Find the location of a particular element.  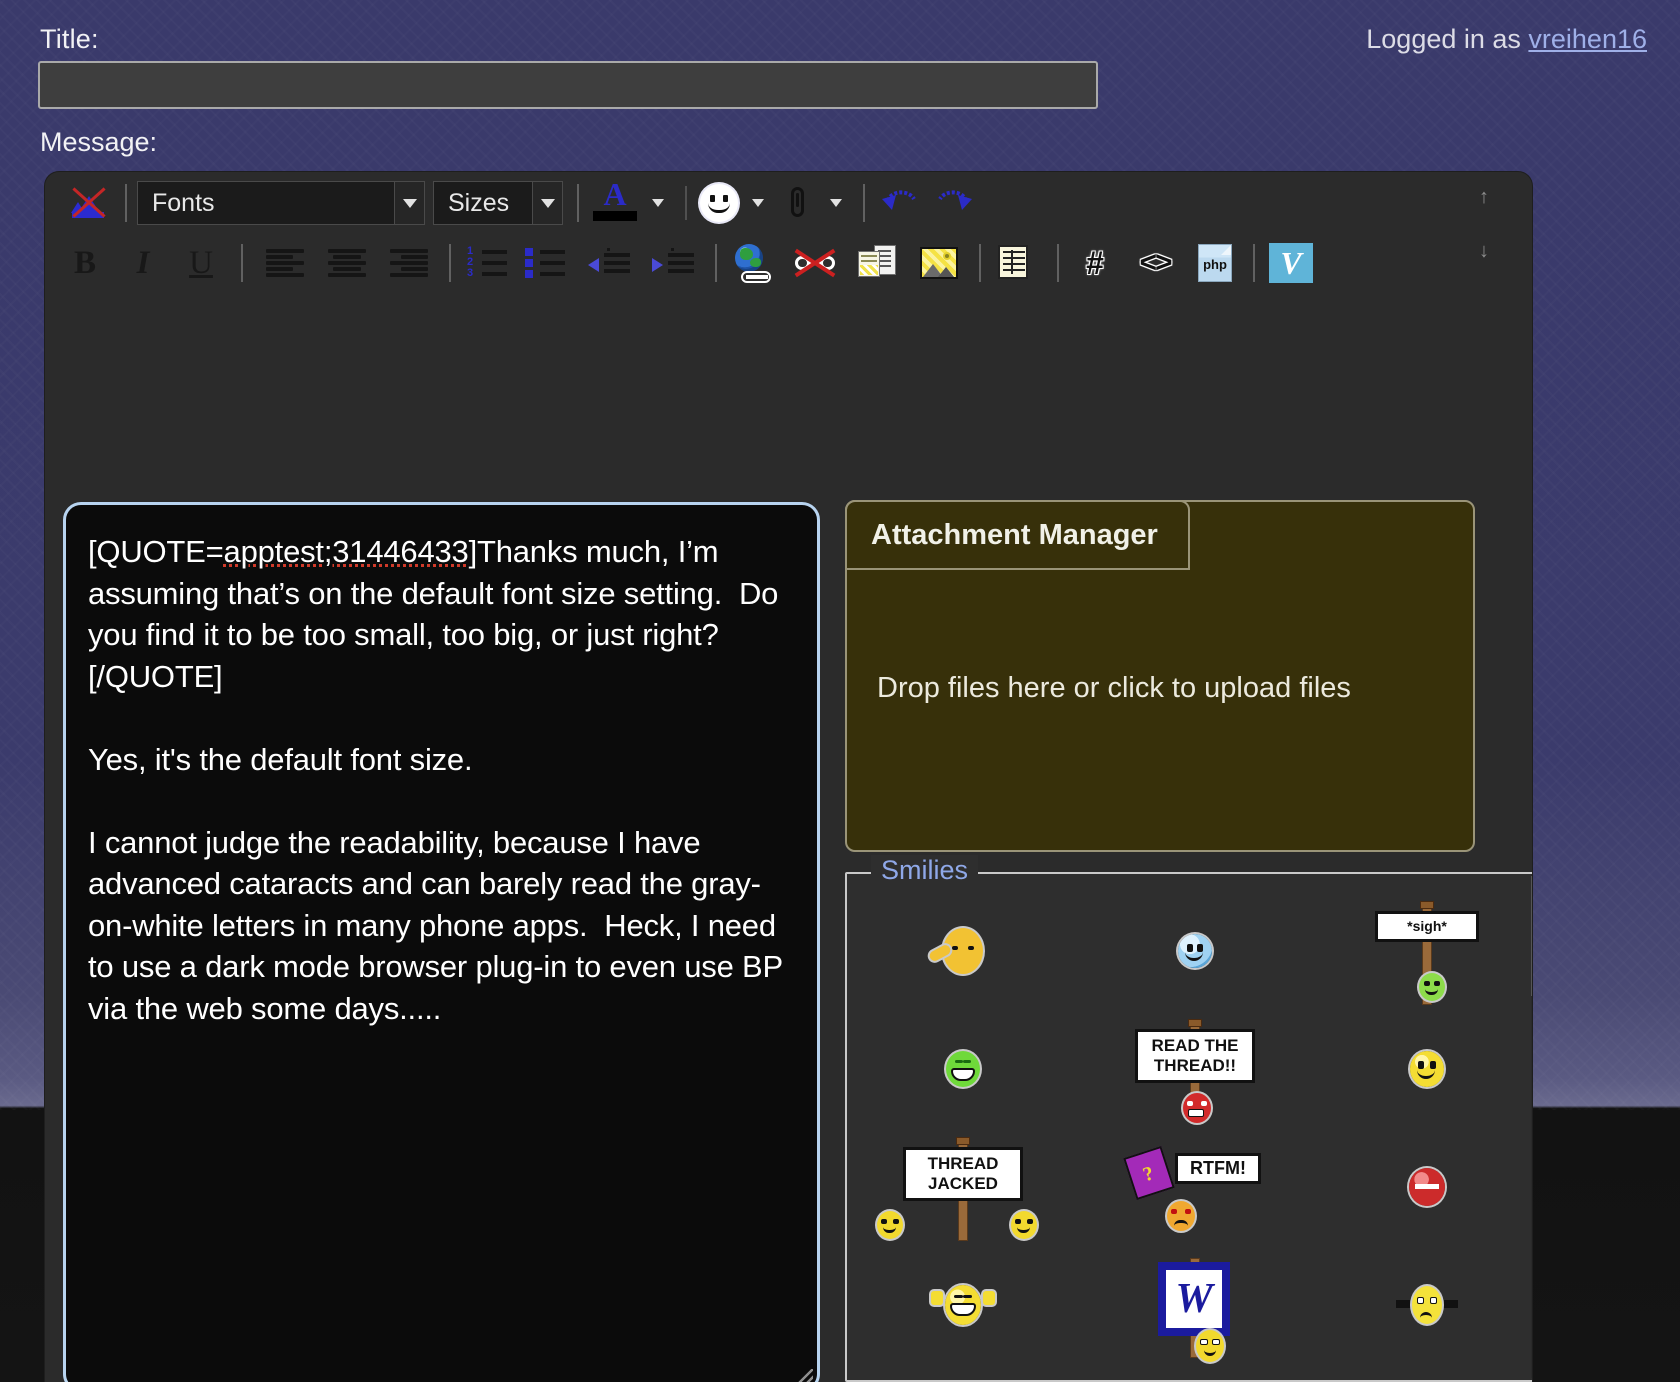

font-color-icon: A is located at coordinates (615, 201).